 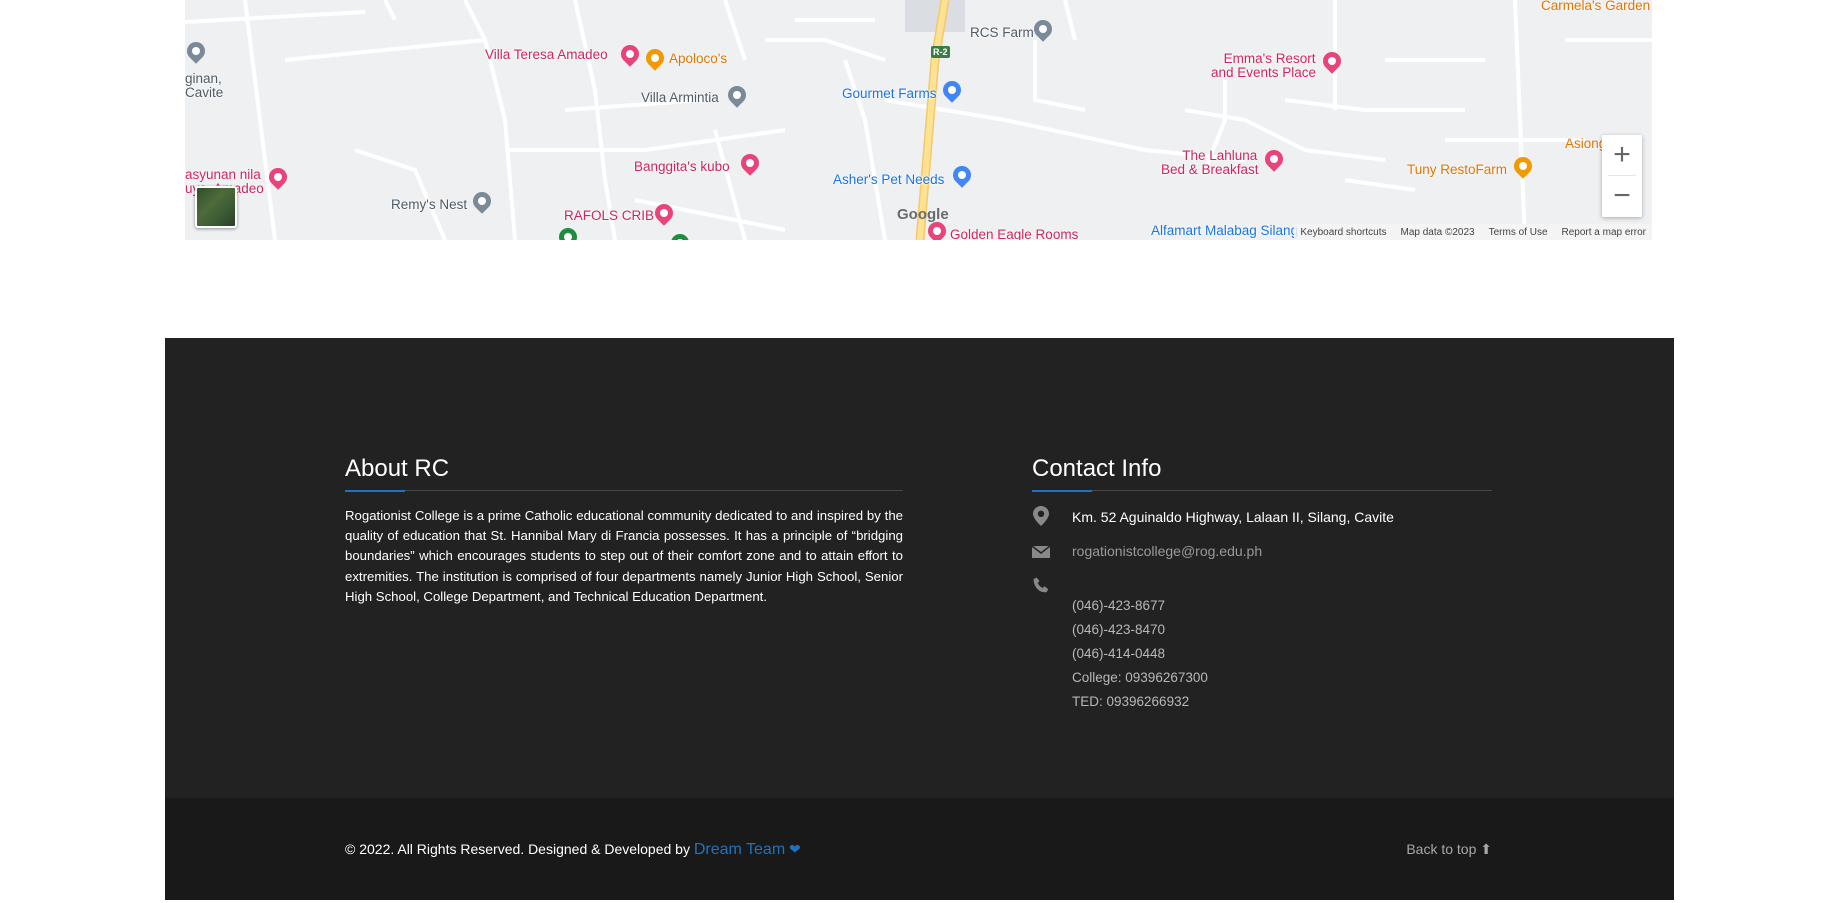 What do you see at coordinates (1585, 144) in the screenshot?
I see `map-place: Asiong` at bounding box center [1585, 144].